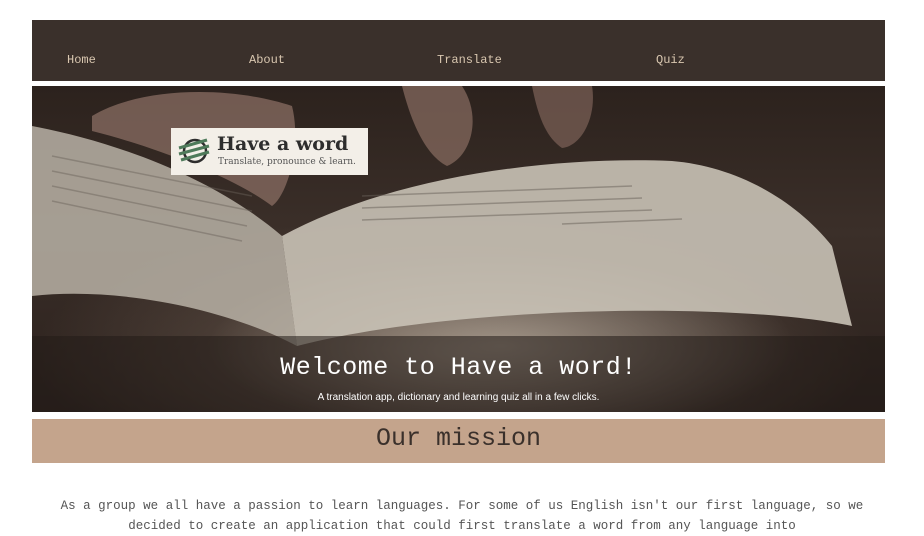 This screenshot has height=536, width=924. I want to click on nav-link-about: About, so click(267, 60).